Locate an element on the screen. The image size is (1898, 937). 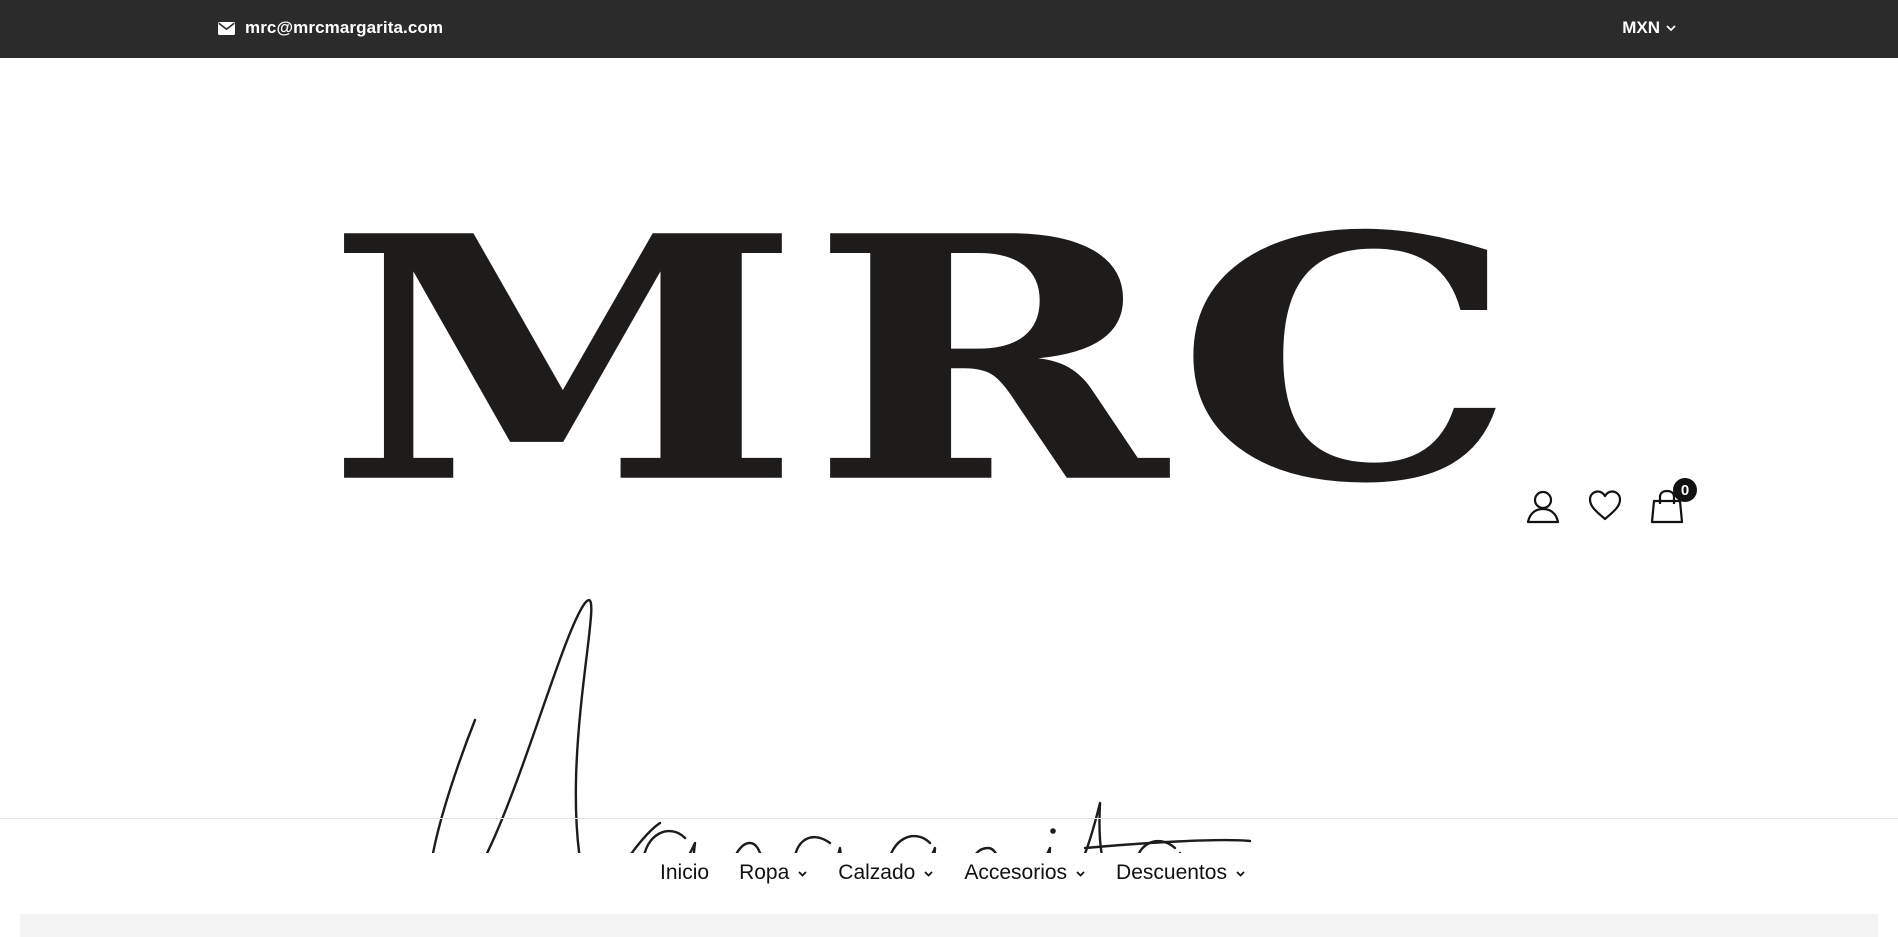
nav-item-label: Ropa is located at coordinates (764, 872).